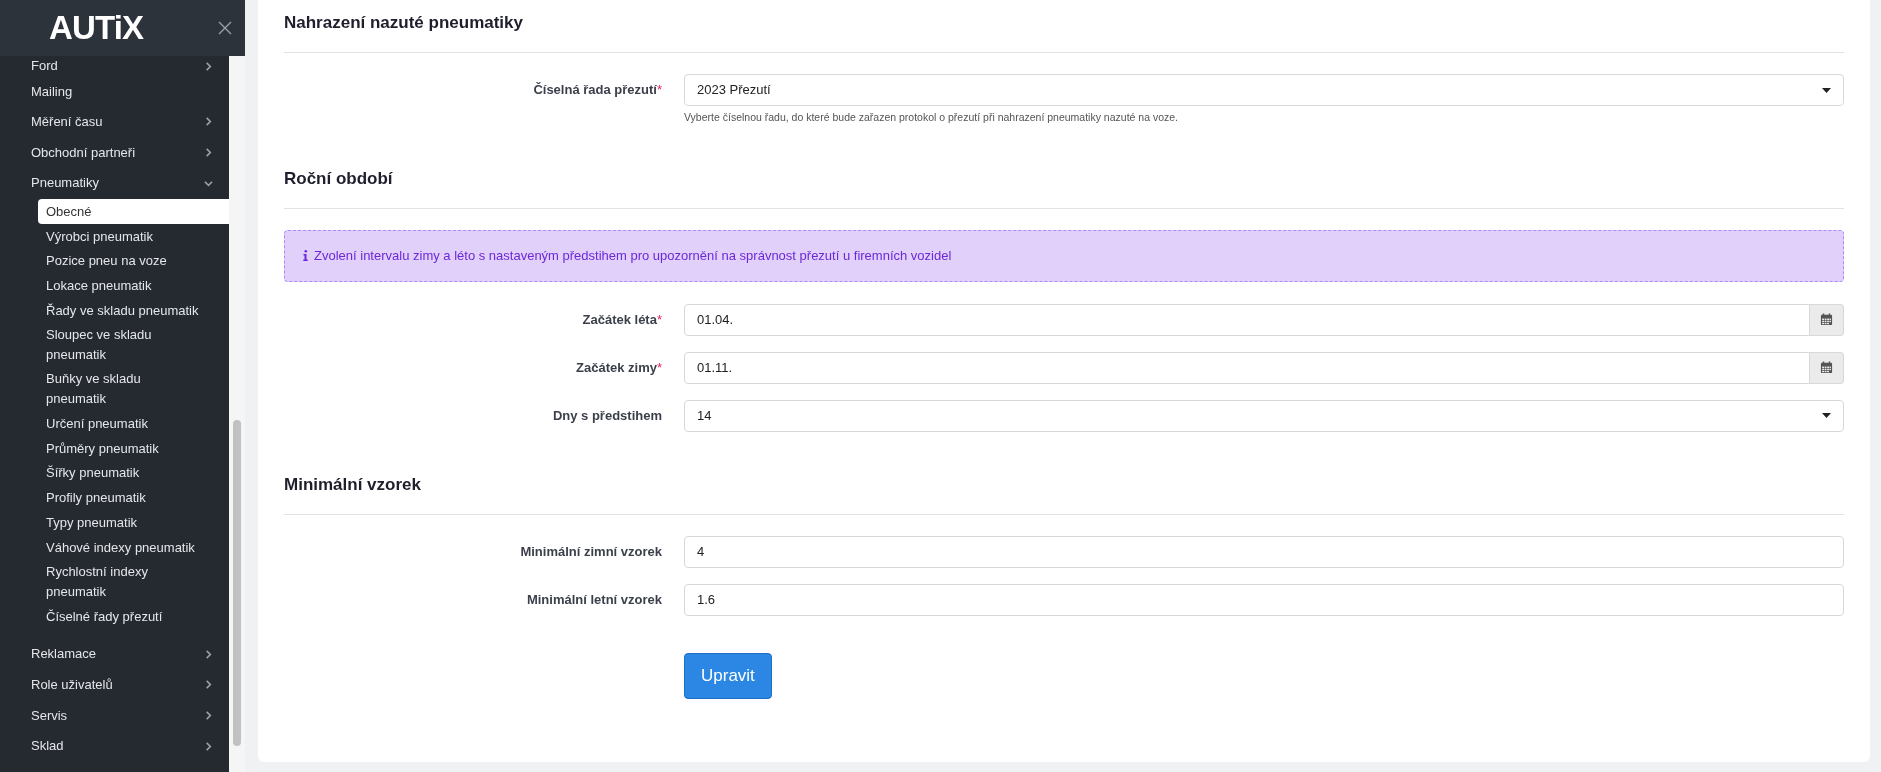 The image size is (1881, 772). I want to click on sidebar-item: Servis, so click(114, 715).